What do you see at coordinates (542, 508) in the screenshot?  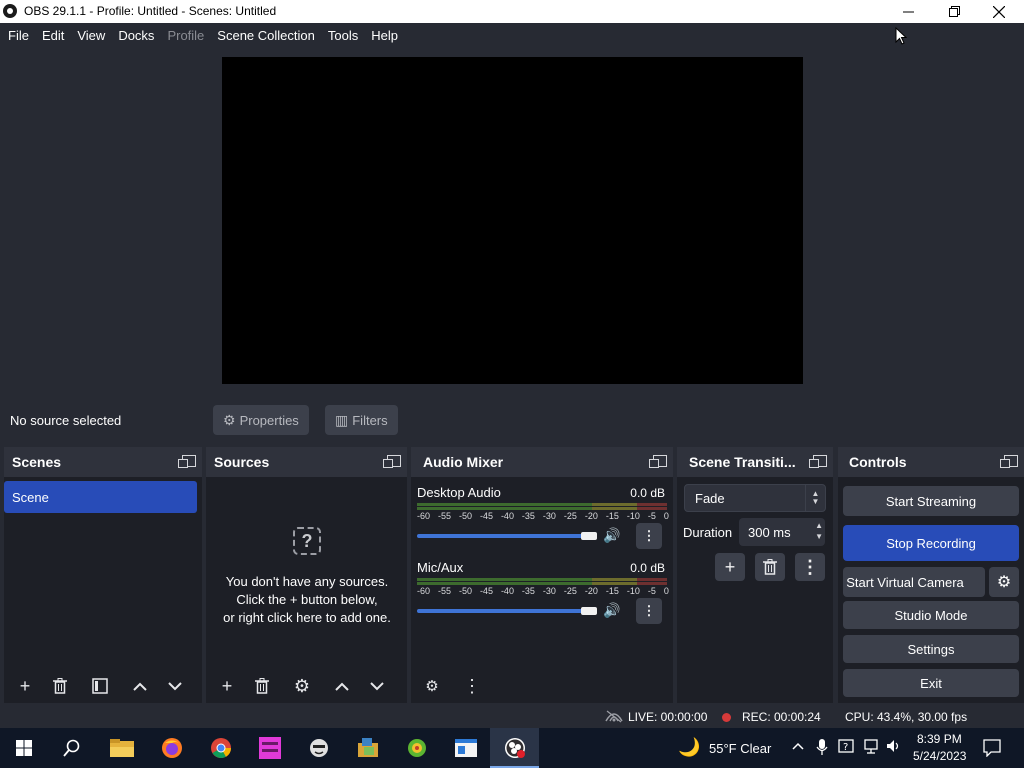 I see `desktop-audio-meter` at bounding box center [542, 508].